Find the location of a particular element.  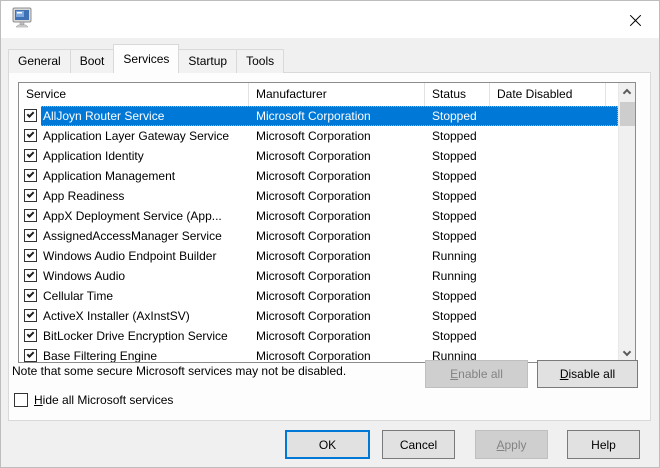

column-header-date-disabled: Date Disabled is located at coordinates (548, 94).